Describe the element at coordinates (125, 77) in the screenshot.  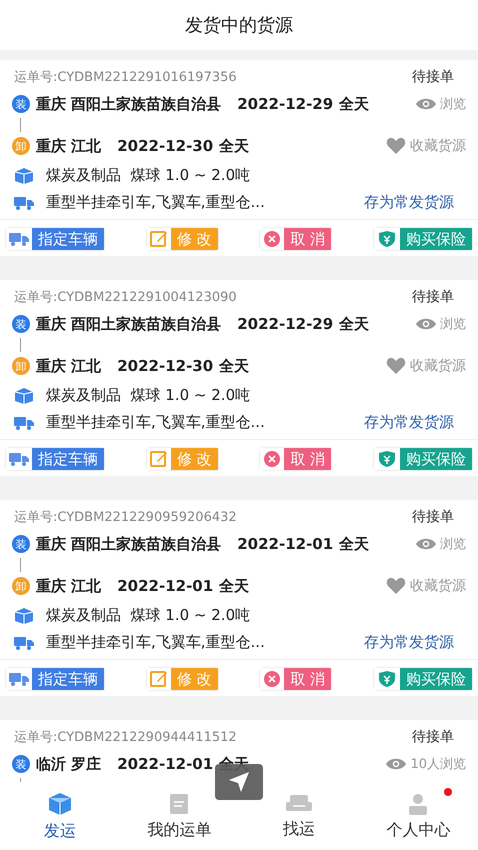
I see `order-number: 运单号:CYDBM2212291016197356` at that location.